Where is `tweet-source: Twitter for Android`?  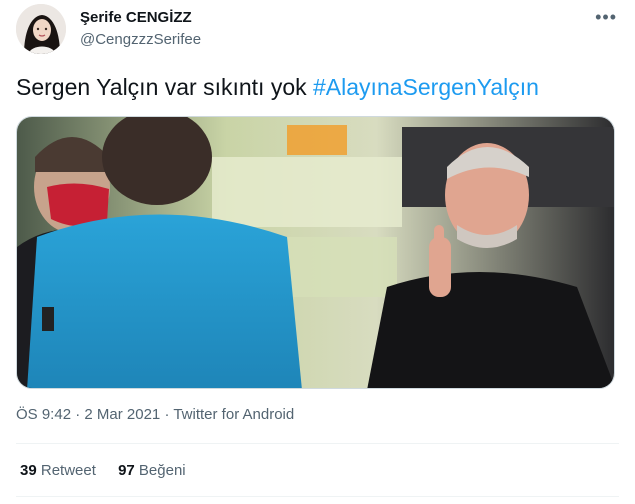 tweet-source: Twitter for Android is located at coordinates (233, 414).